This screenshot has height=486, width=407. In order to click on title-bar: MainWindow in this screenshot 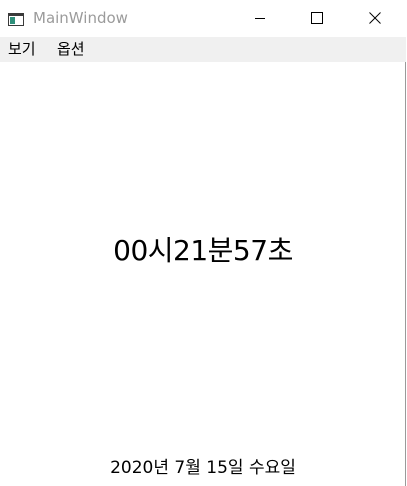, I will do `click(203, 18)`.